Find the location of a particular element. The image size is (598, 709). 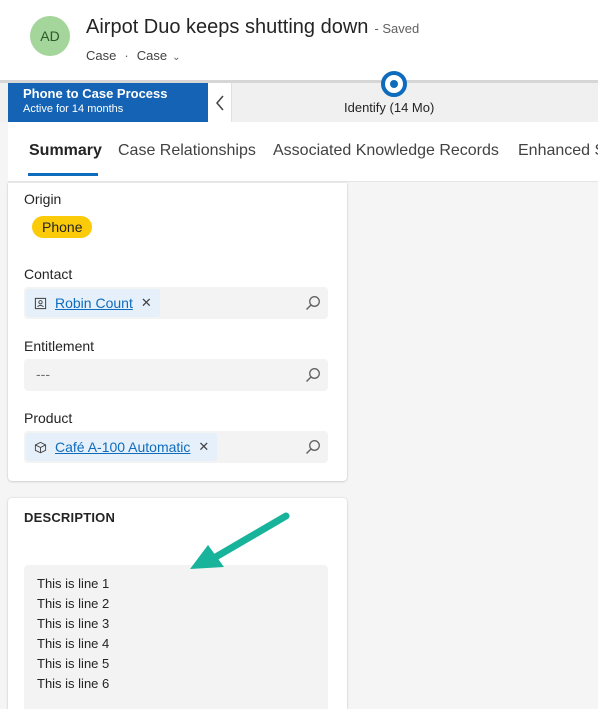

record-title: Airpot Duo keeps shutting down is located at coordinates (227, 27).